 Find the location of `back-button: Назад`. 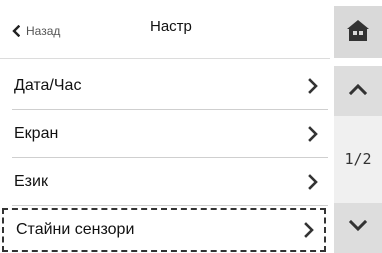

back-button: Назад is located at coordinates (36, 31).